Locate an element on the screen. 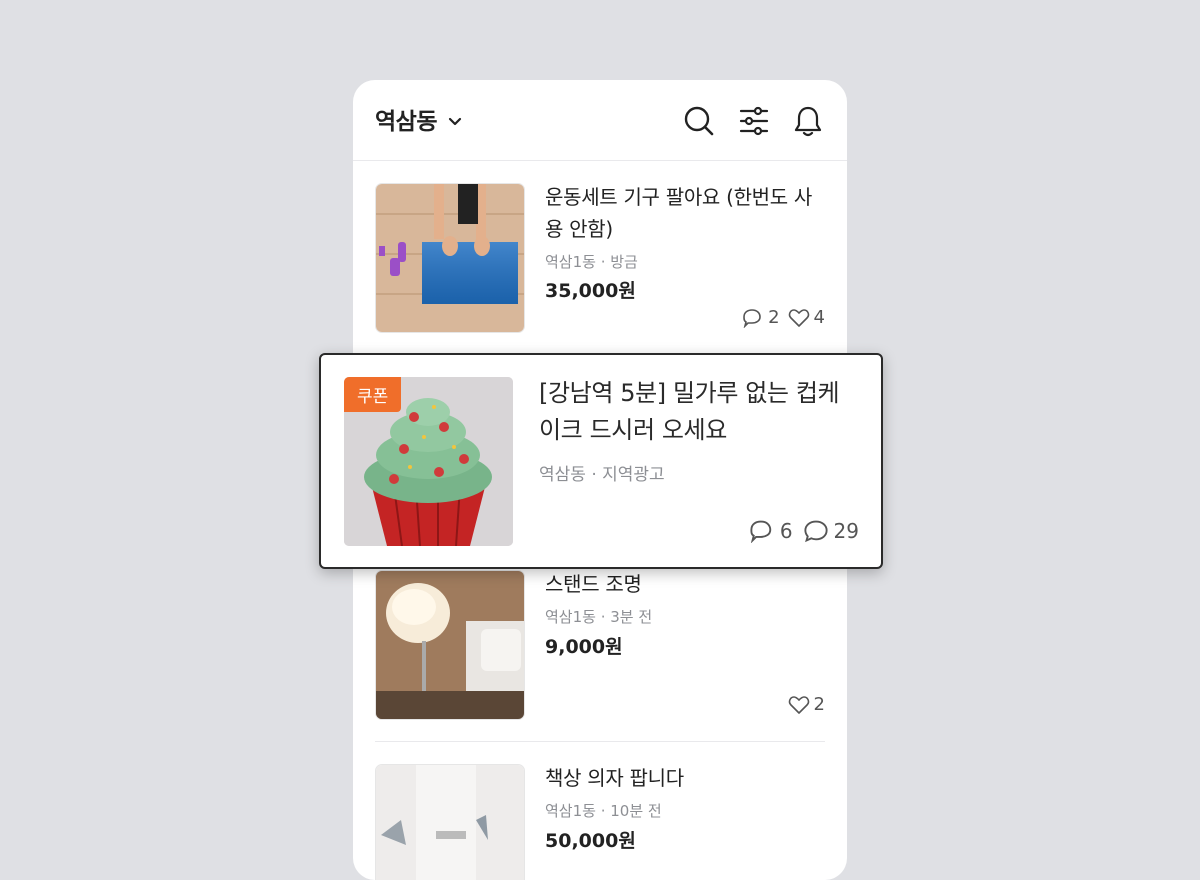 The image size is (1200, 880). item-title: 운동세트 기구 팔아요 (한번도 사용 안함) is located at coordinates (679, 213).